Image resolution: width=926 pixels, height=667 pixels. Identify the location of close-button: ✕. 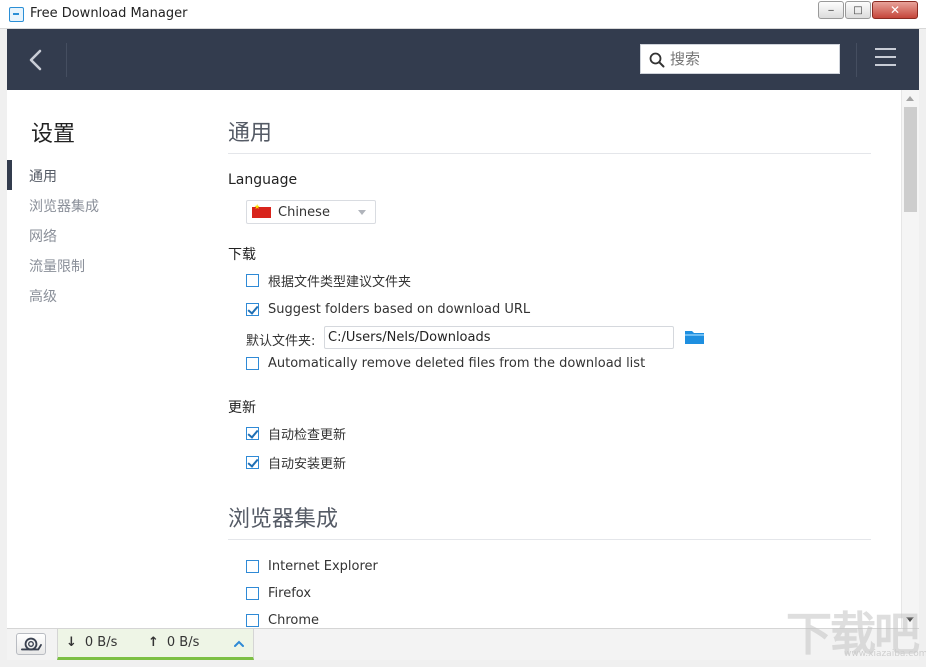
(895, 10).